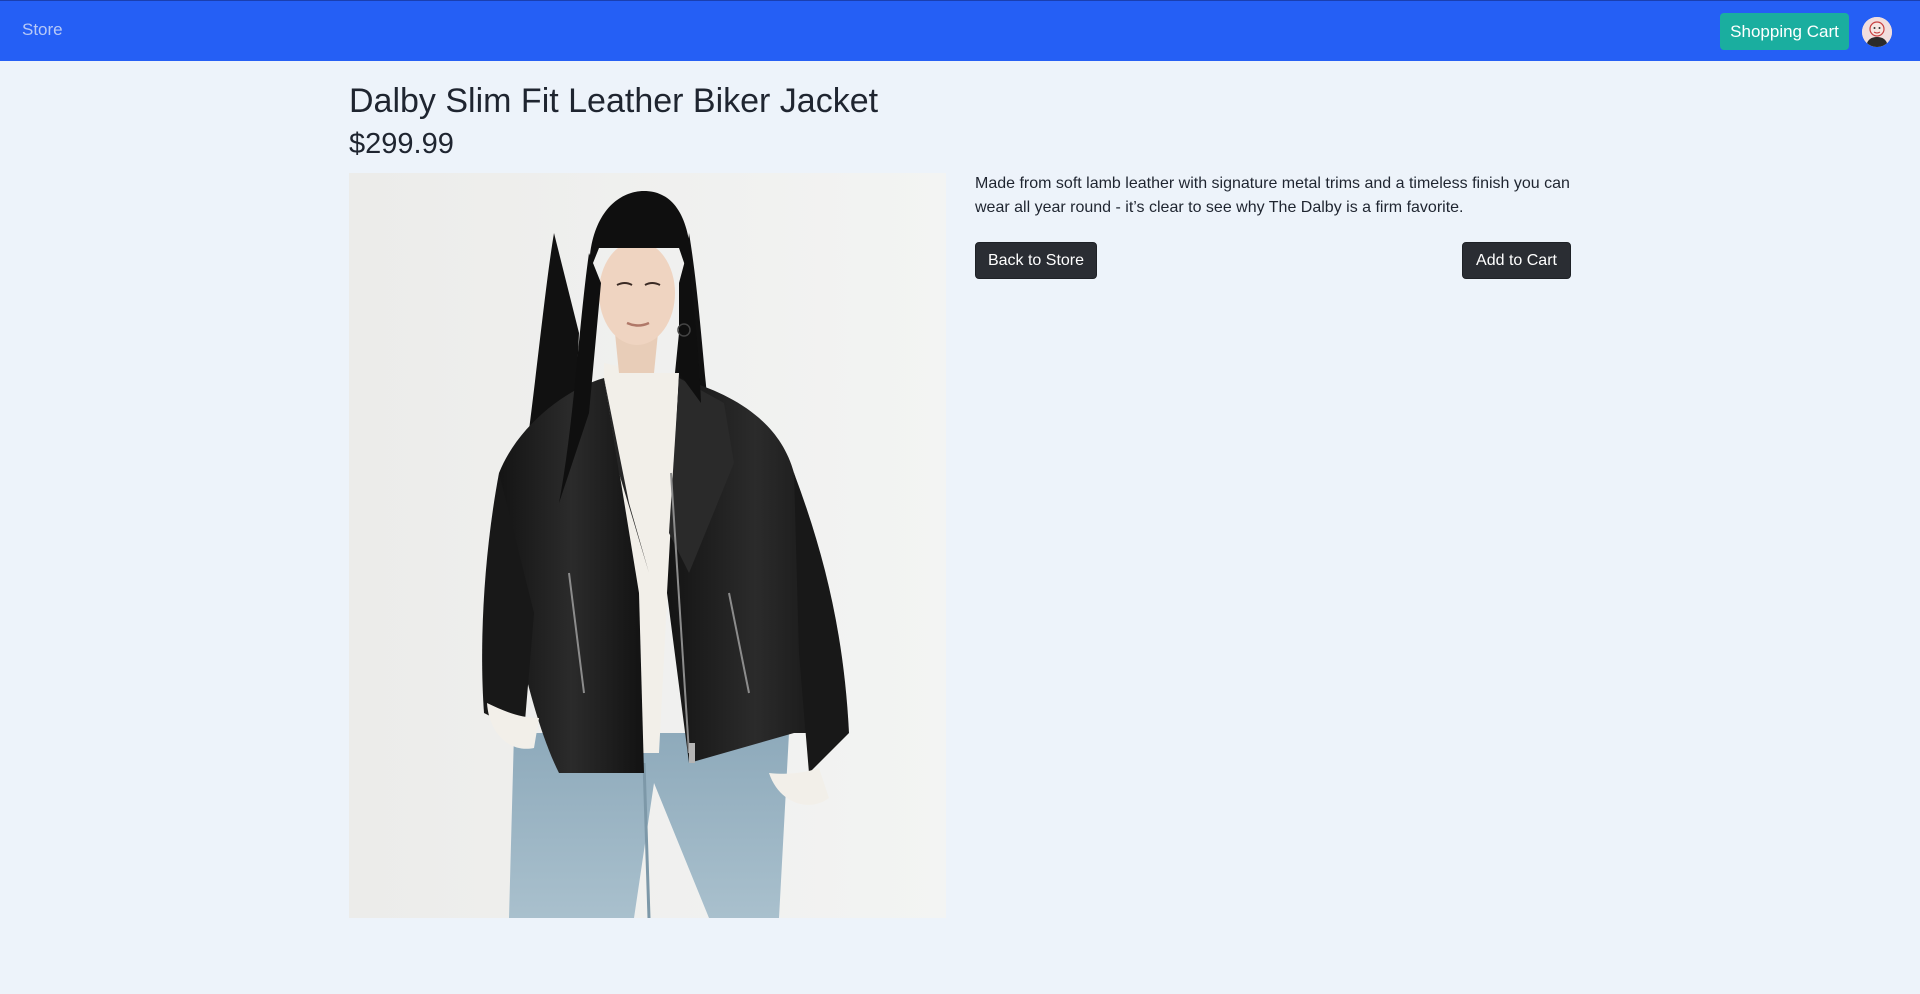 Image resolution: width=1920 pixels, height=994 pixels. I want to click on shopping-cart-button: Shopping Cart, so click(1784, 31).